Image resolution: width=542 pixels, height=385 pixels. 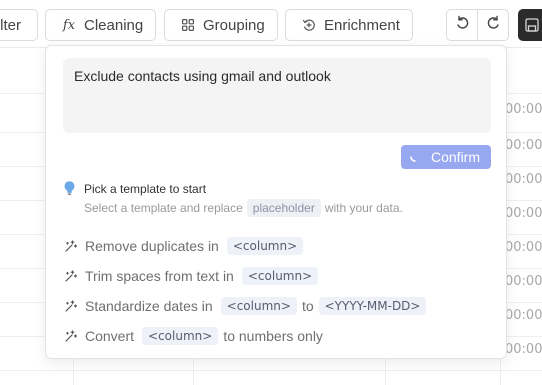 I want to click on template-item-trim-spaces: Trim spaces from text in <column>, so click(x=193, y=276).